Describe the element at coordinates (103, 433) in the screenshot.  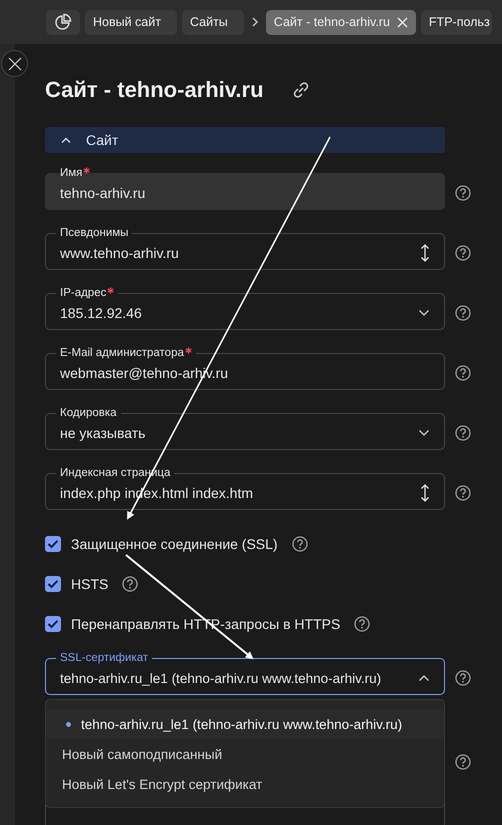
I see `field-value: не указывать` at that location.